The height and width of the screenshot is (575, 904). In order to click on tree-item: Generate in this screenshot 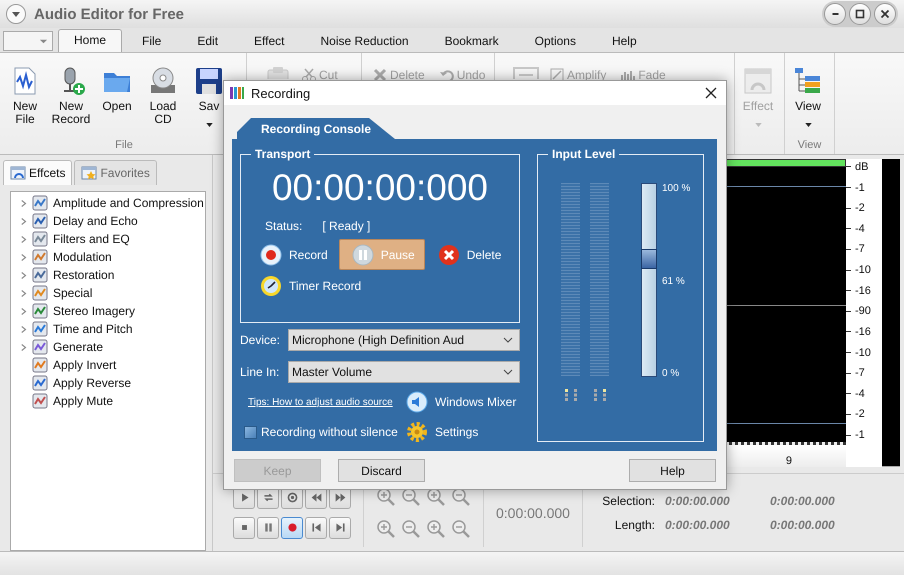, I will do `click(78, 347)`.